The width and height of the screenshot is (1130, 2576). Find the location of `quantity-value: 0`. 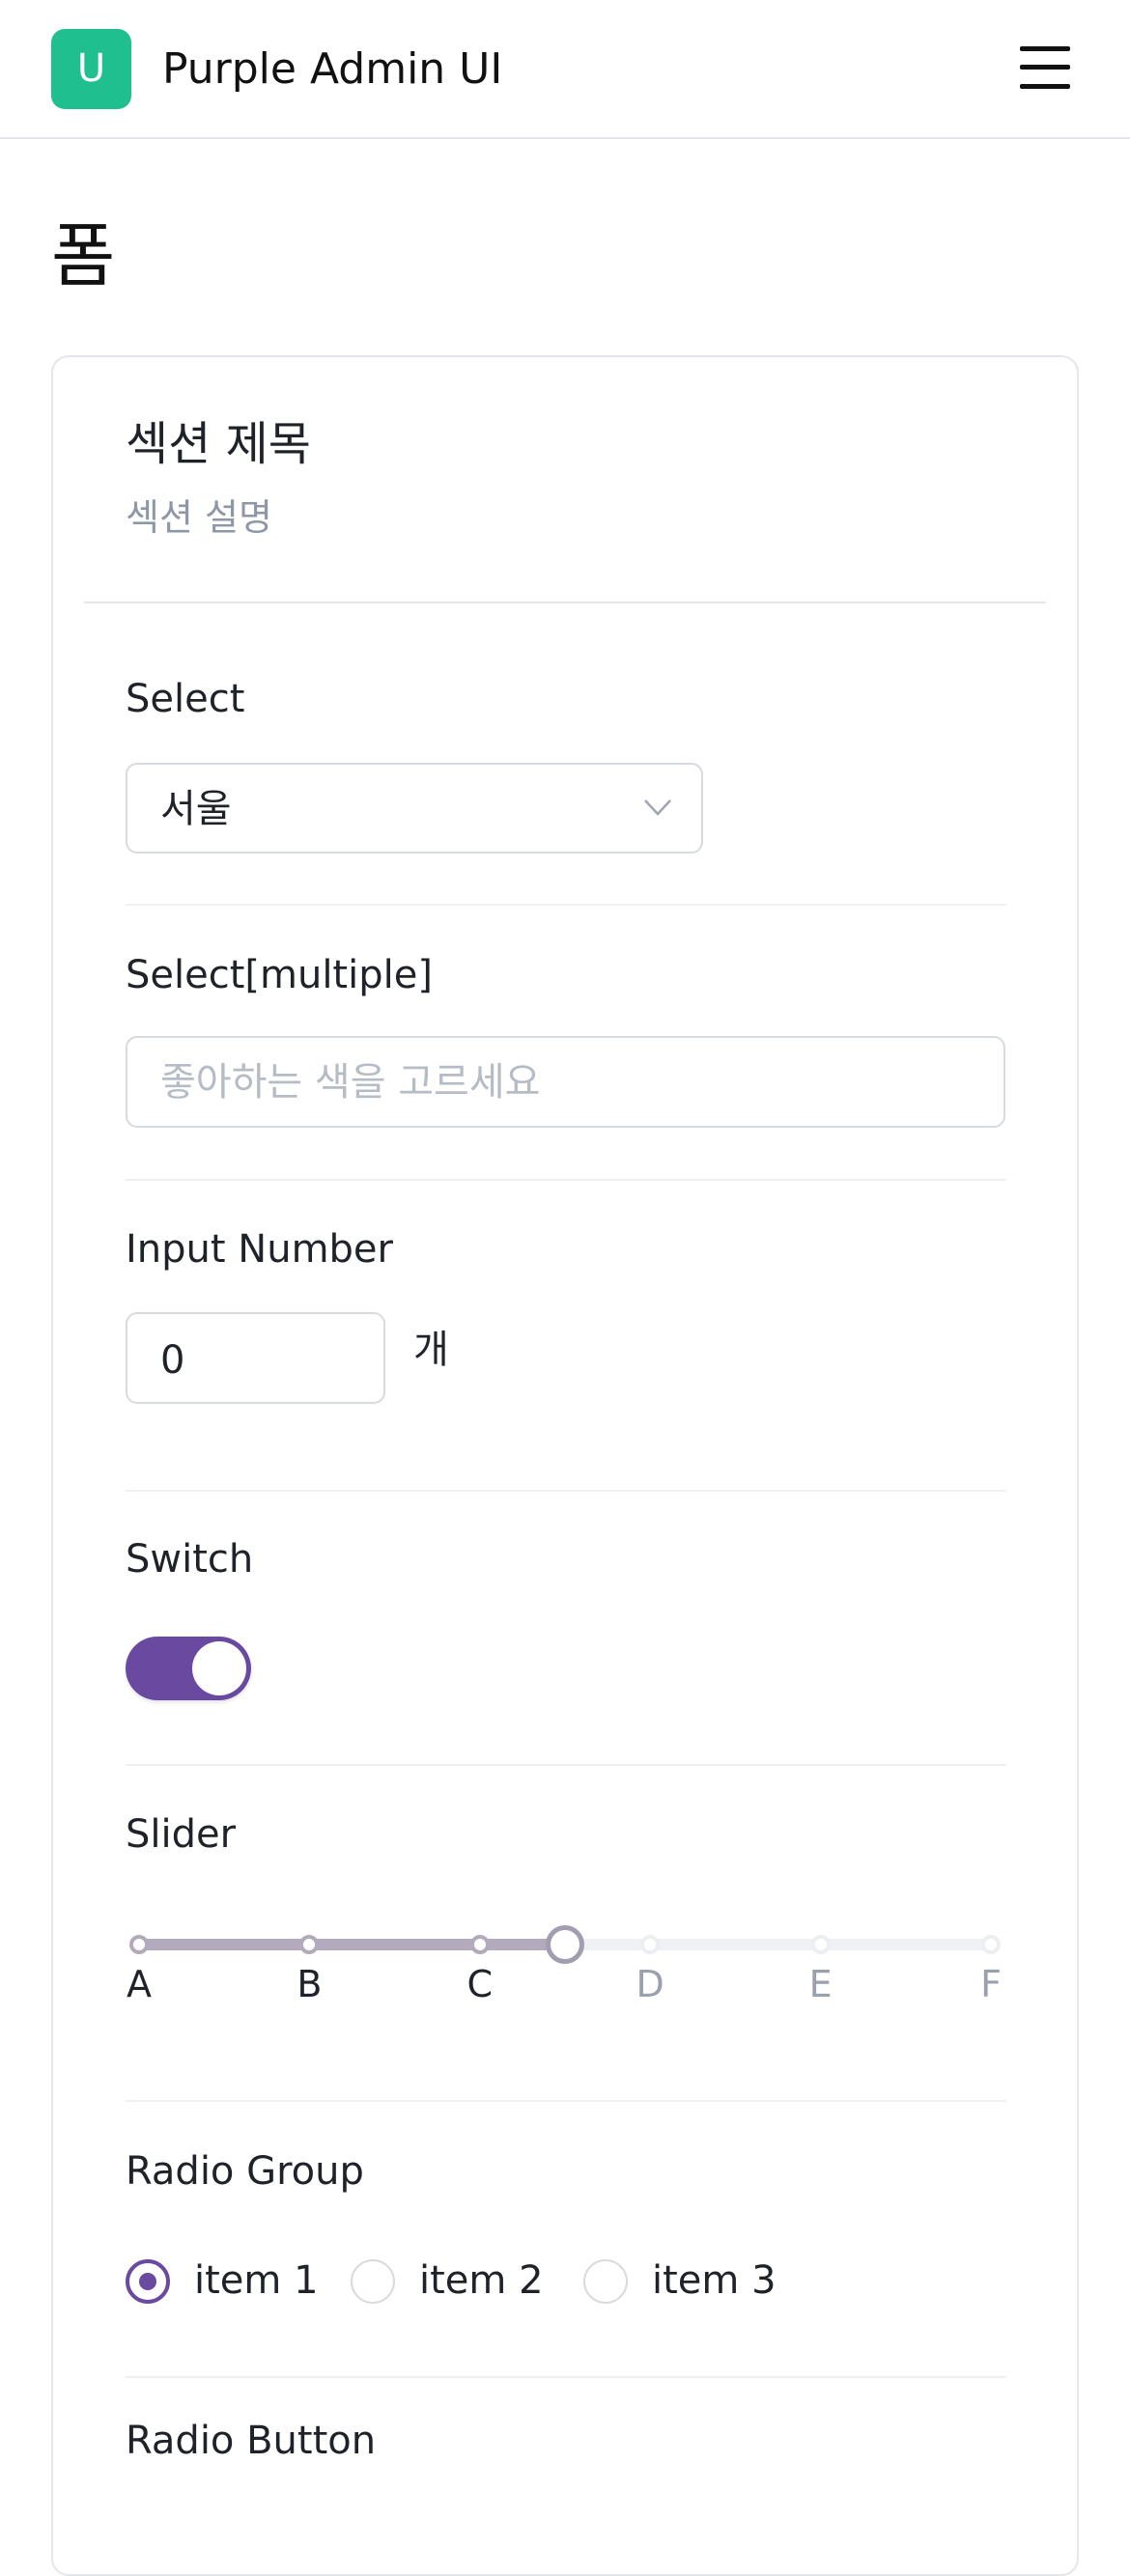

quantity-value: 0 is located at coordinates (172, 1361).